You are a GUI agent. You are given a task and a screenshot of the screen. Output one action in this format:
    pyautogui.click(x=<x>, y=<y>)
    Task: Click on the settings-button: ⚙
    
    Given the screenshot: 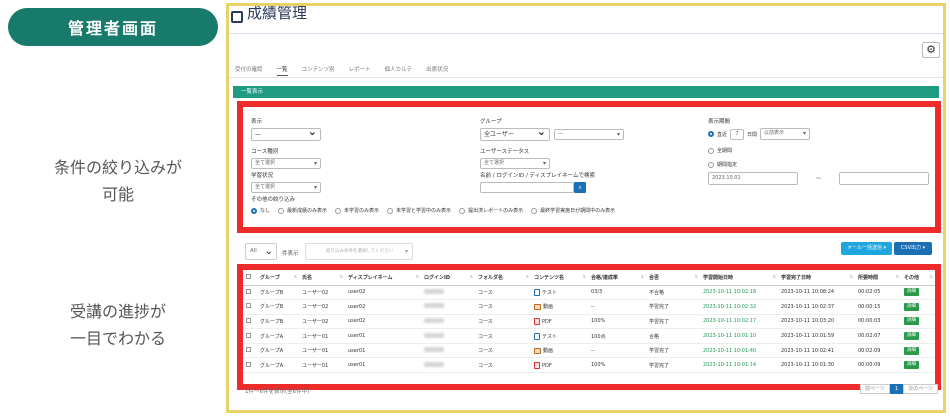 What is the action you would take?
    pyautogui.click(x=931, y=50)
    